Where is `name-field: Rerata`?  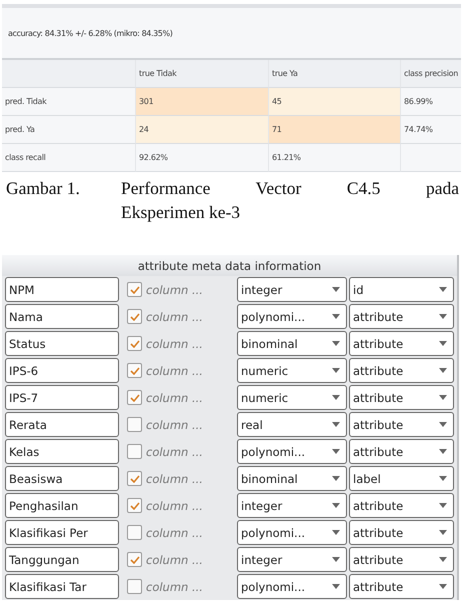 name-field: Rerata is located at coordinates (62, 424).